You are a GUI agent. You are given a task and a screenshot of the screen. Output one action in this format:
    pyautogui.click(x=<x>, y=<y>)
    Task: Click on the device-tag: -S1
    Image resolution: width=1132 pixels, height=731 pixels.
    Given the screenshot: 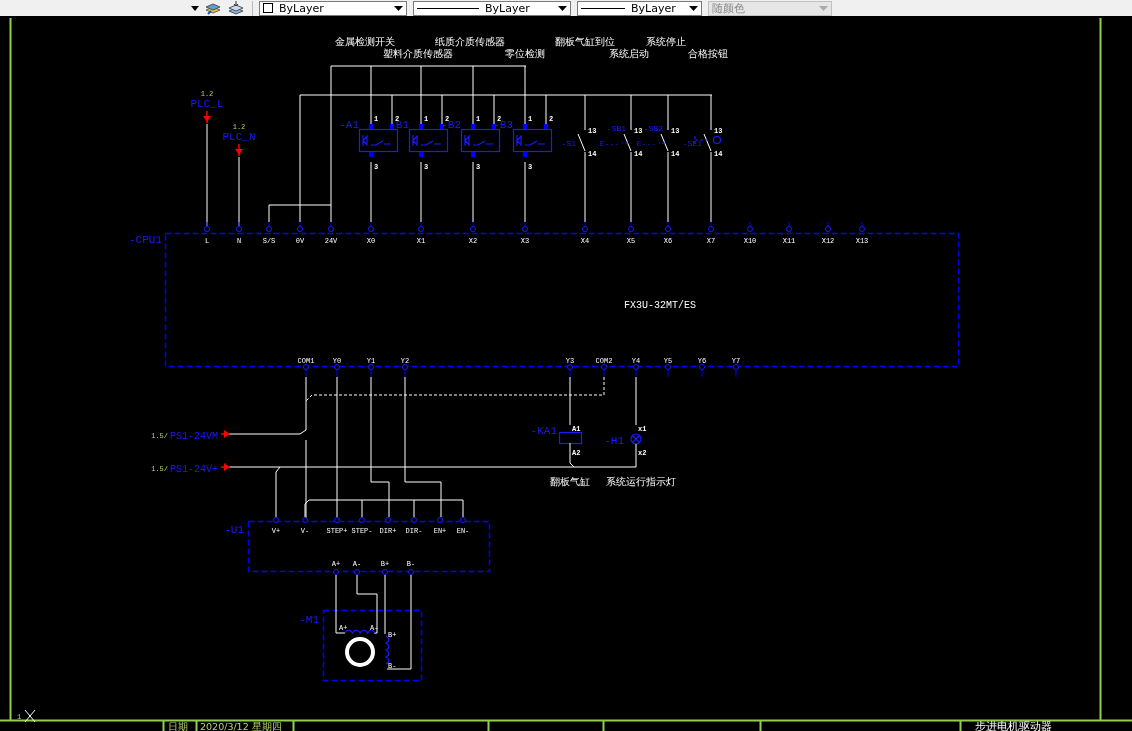 What is the action you would take?
    pyautogui.click(x=568, y=143)
    